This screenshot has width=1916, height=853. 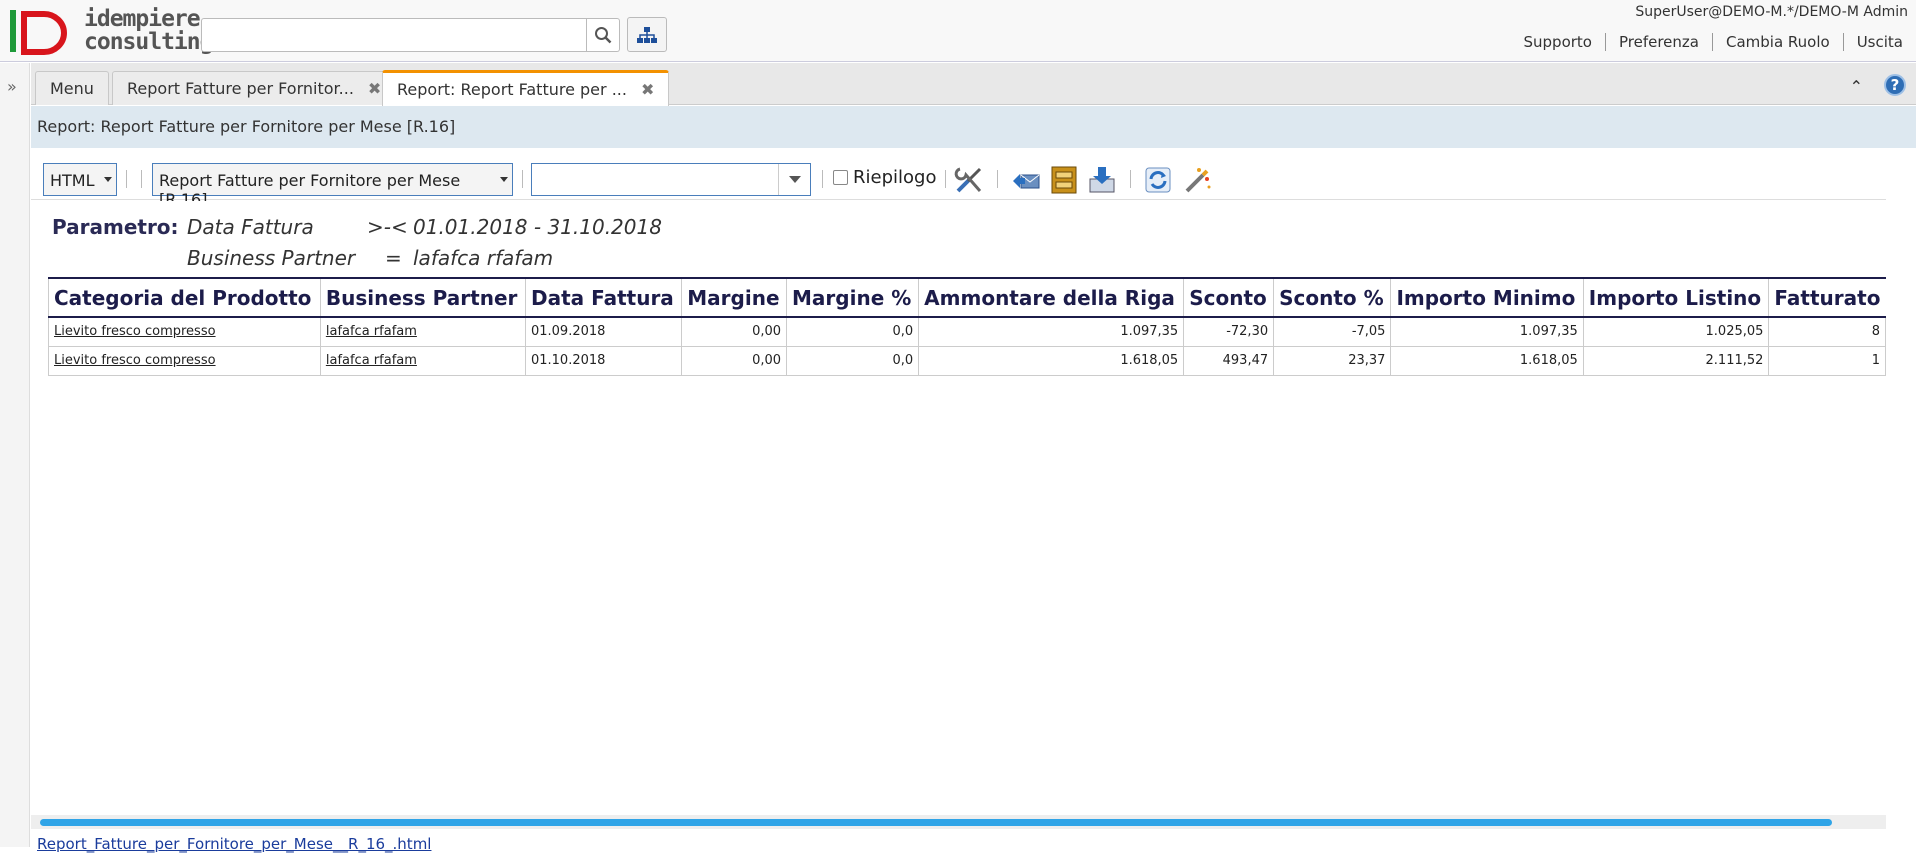 What do you see at coordinates (271, 258) in the screenshot?
I see `param-name: Business Partner` at bounding box center [271, 258].